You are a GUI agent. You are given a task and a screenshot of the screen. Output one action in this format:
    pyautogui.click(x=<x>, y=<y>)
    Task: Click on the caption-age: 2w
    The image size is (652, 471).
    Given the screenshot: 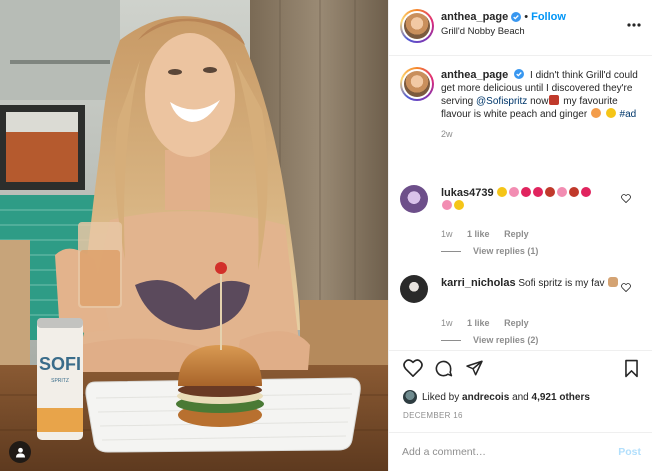 What is the action you would take?
    pyautogui.click(x=447, y=134)
    